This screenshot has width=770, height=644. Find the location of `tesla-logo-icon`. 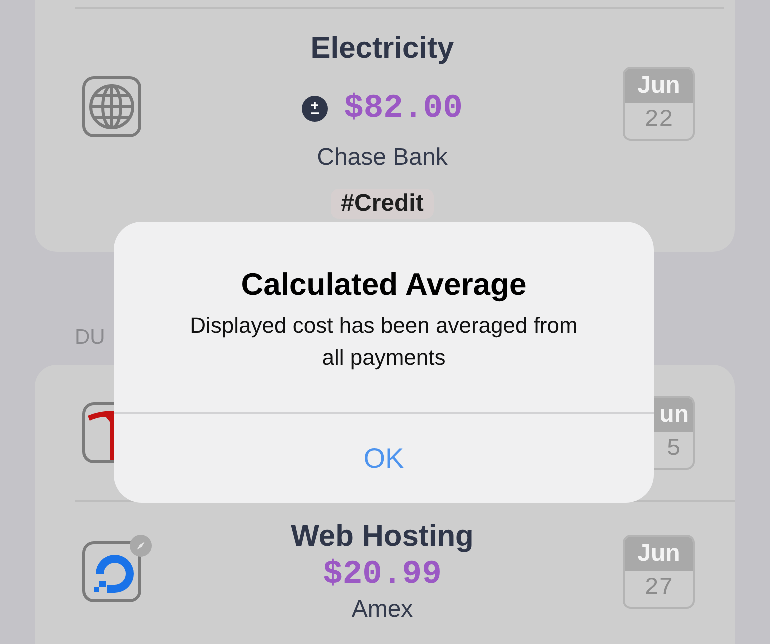

tesla-logo-icon is located at coordinates (98, 433).